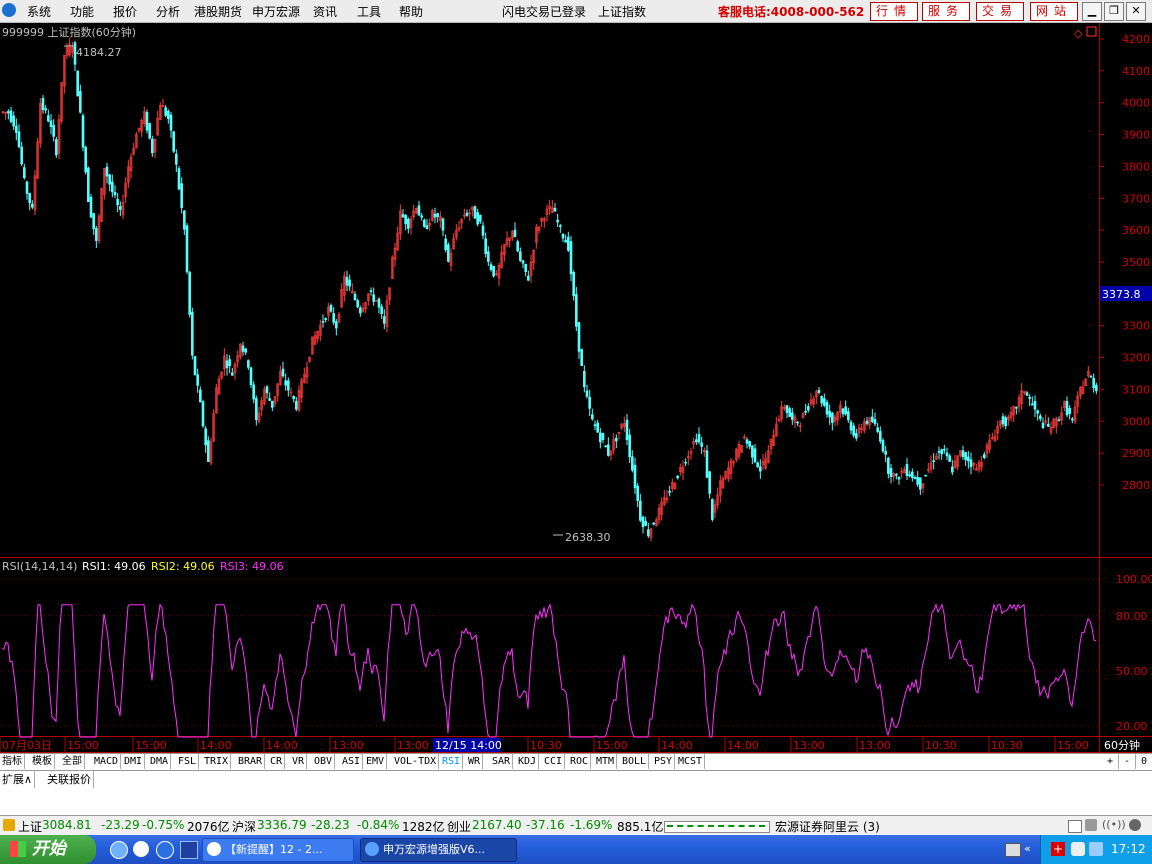 This screenshot has width=1152, height=864. I want to click on gear-icon, so click(1091, 825).